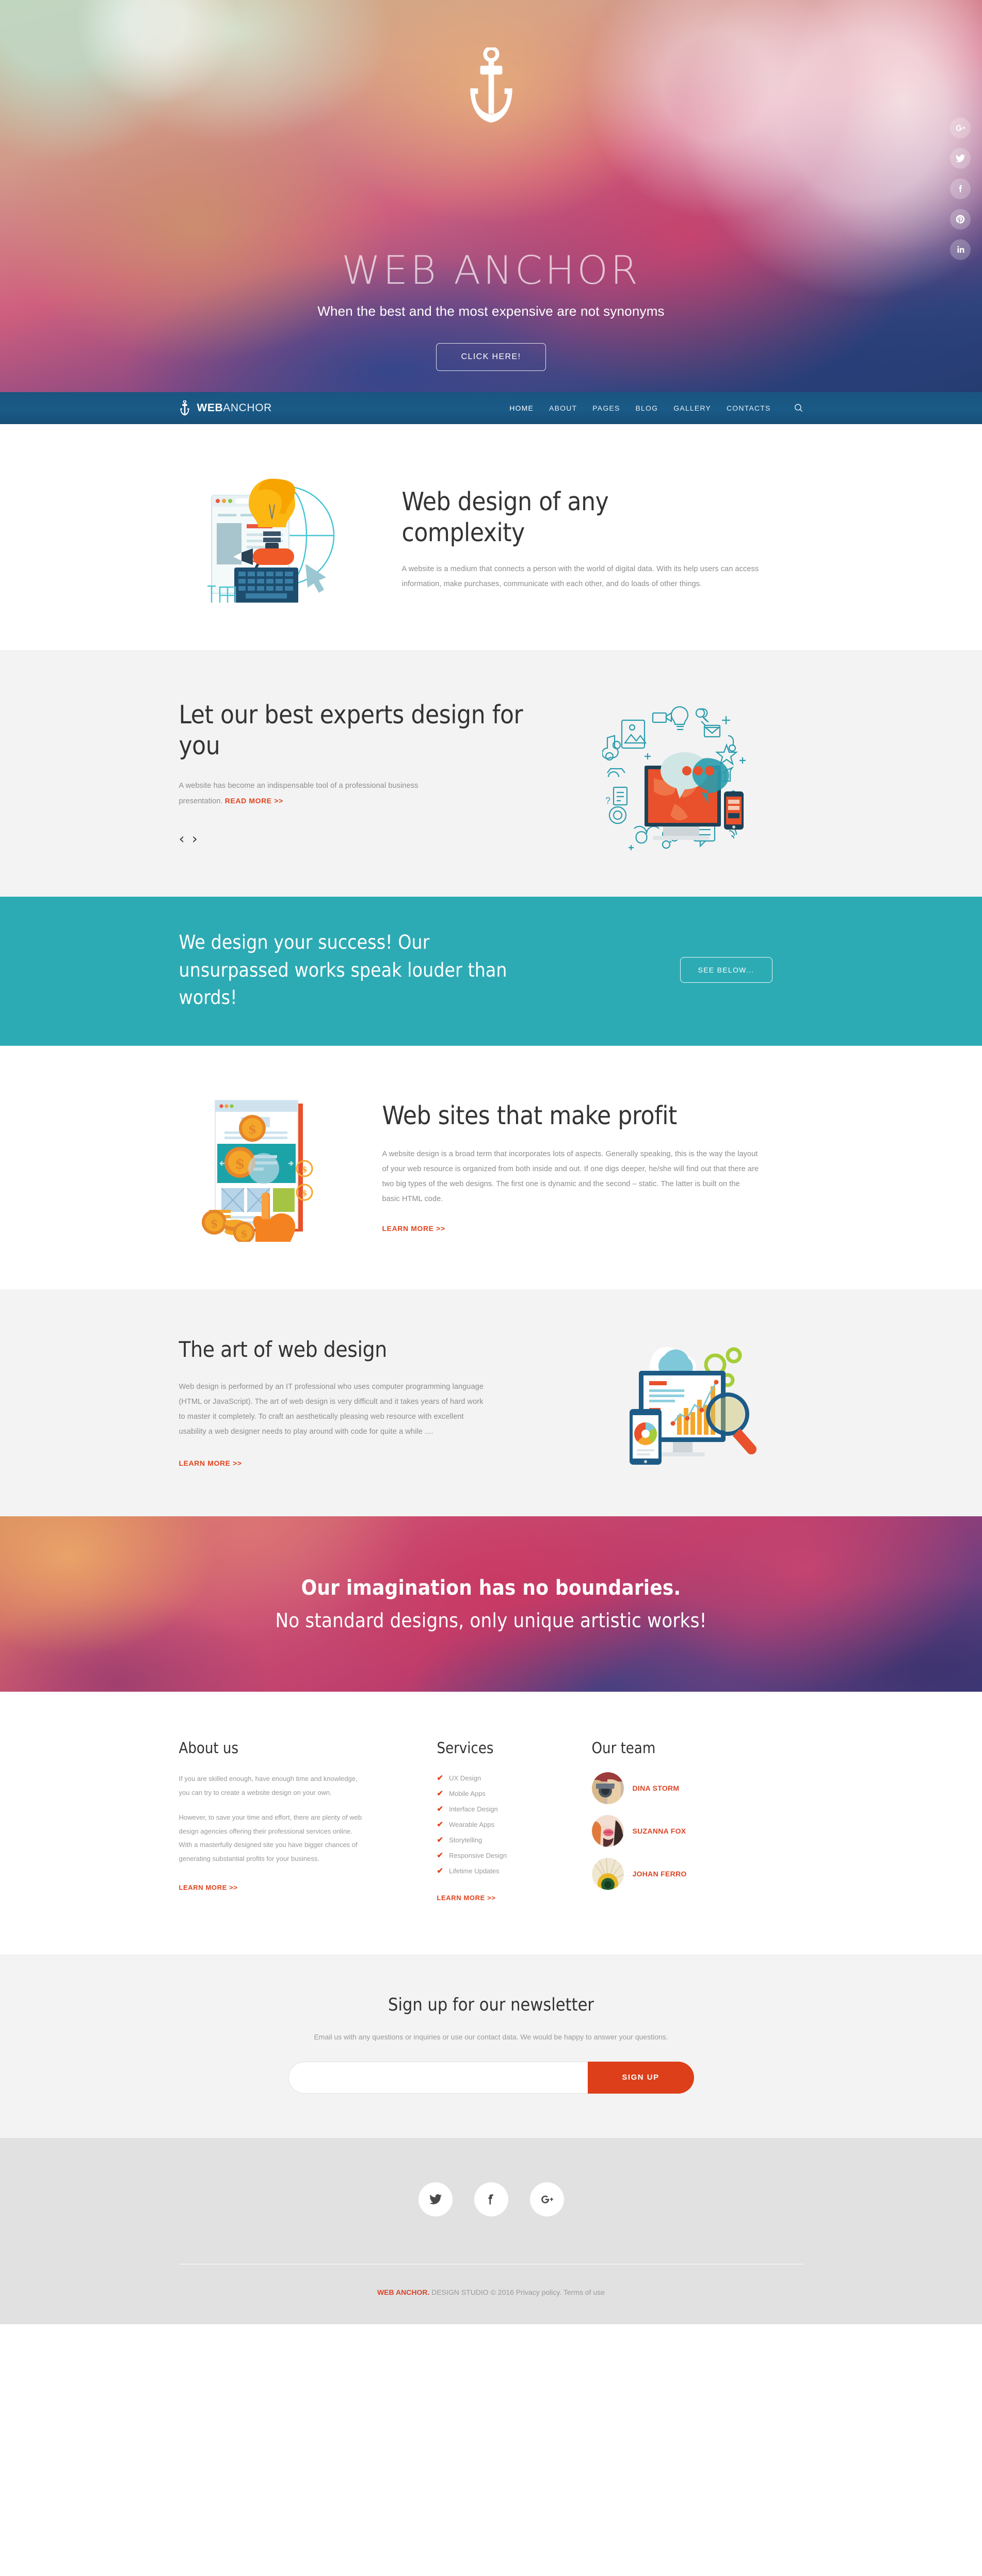 The height and width of the screenshot is (2576, 982). What do you see at coordinates (961, 219) in the screenshot?
I see `pinterest-icon` at bounding box center [961, 219].